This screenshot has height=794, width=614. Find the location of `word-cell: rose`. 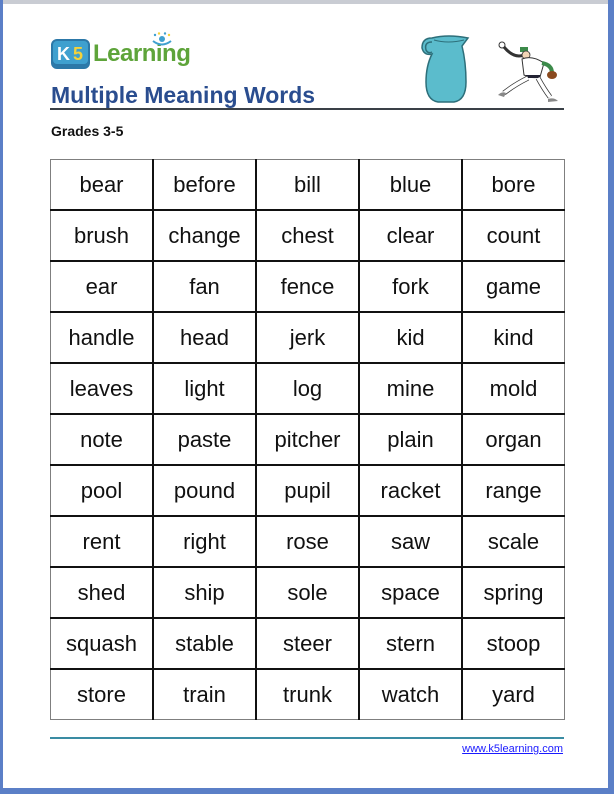

word-cell: rose is located at coordinates (307, 541).